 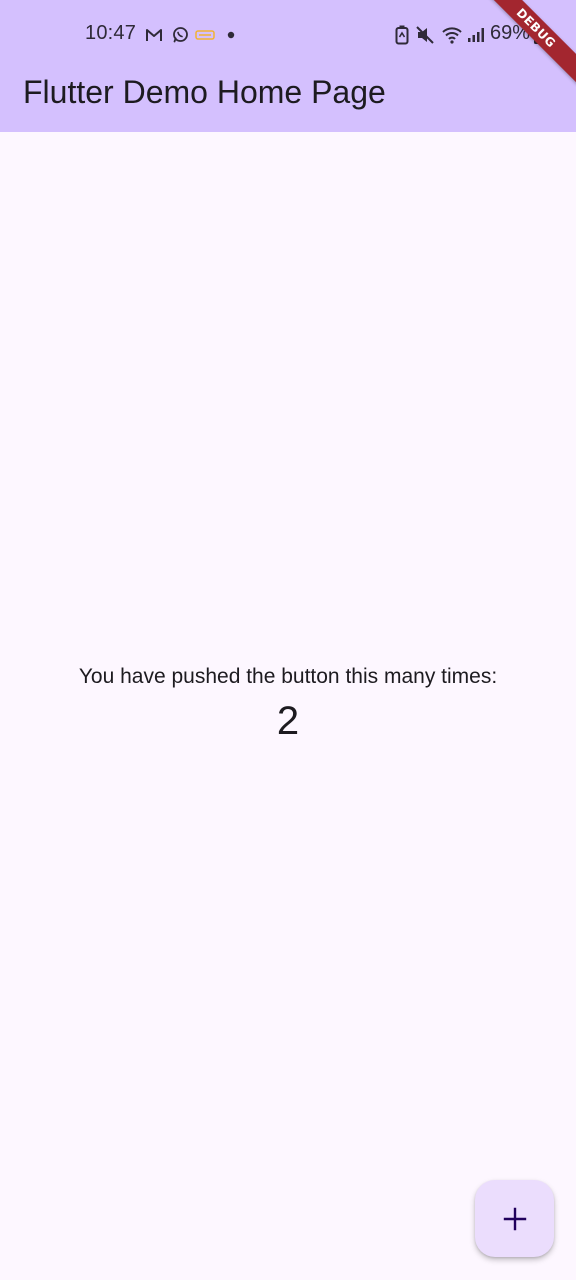 I want to click on status-time: 10:47, so click(x=111, y=33).